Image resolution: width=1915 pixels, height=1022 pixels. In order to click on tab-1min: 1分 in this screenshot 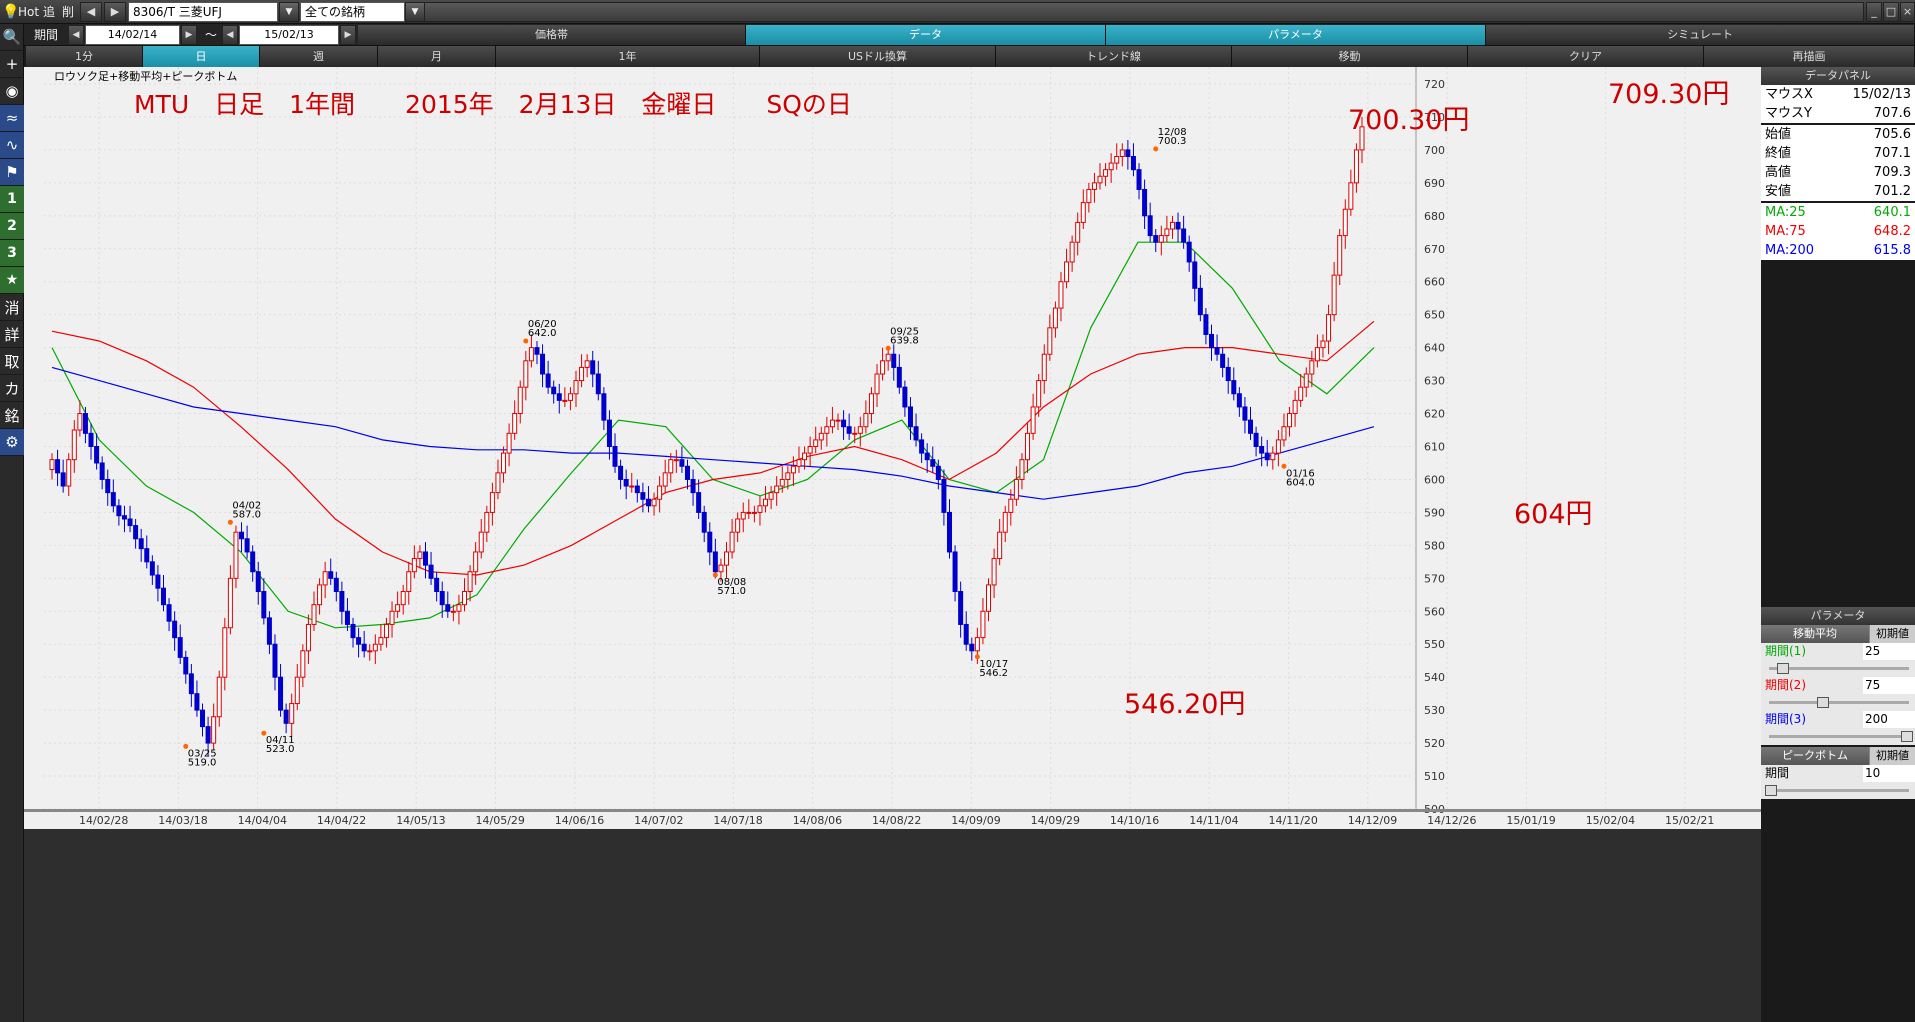, I will do `click(84, 56)`.